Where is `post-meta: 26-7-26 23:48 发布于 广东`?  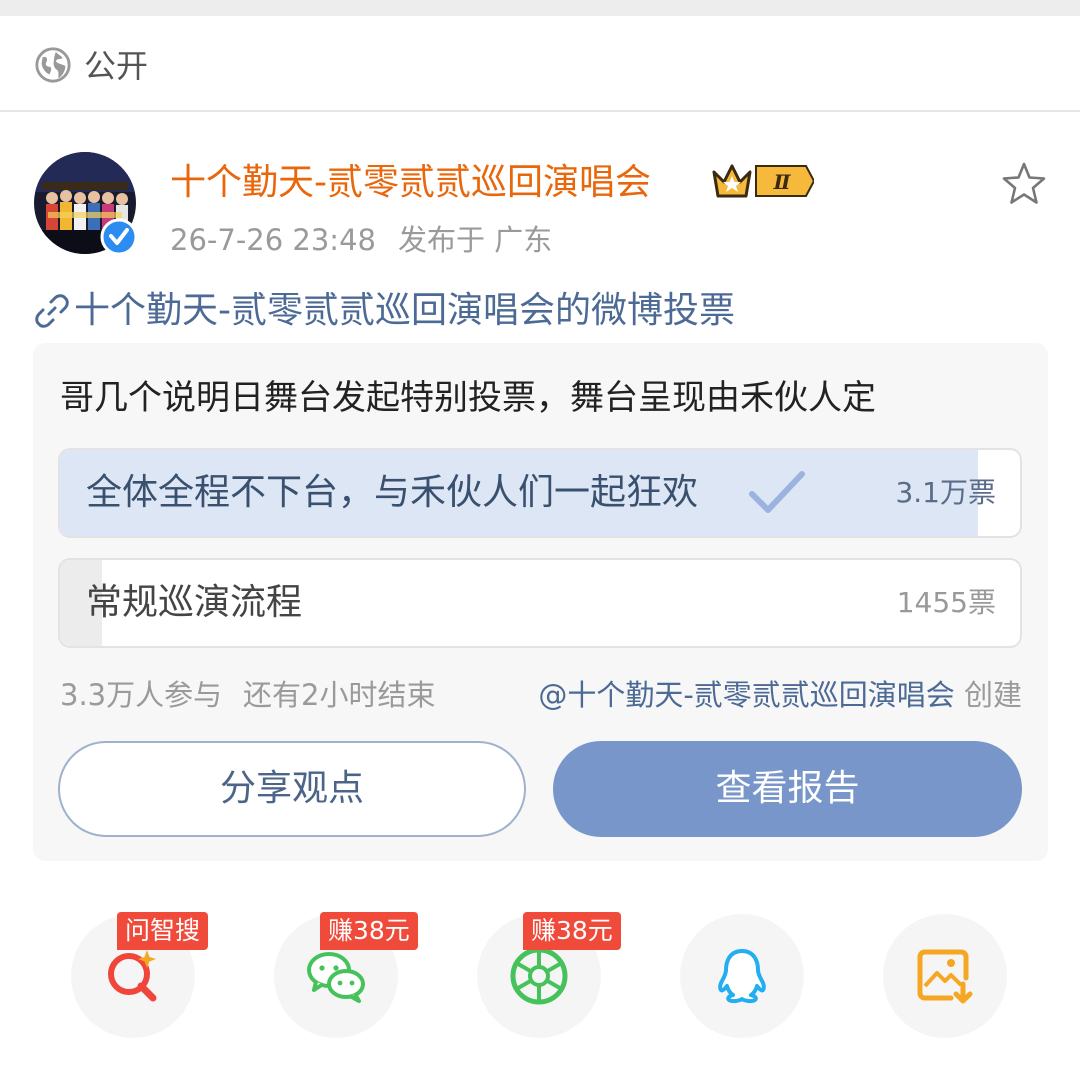 post-meta: 26-7-26 23:48 发布于 广东 is located at coordinates (361, 240).